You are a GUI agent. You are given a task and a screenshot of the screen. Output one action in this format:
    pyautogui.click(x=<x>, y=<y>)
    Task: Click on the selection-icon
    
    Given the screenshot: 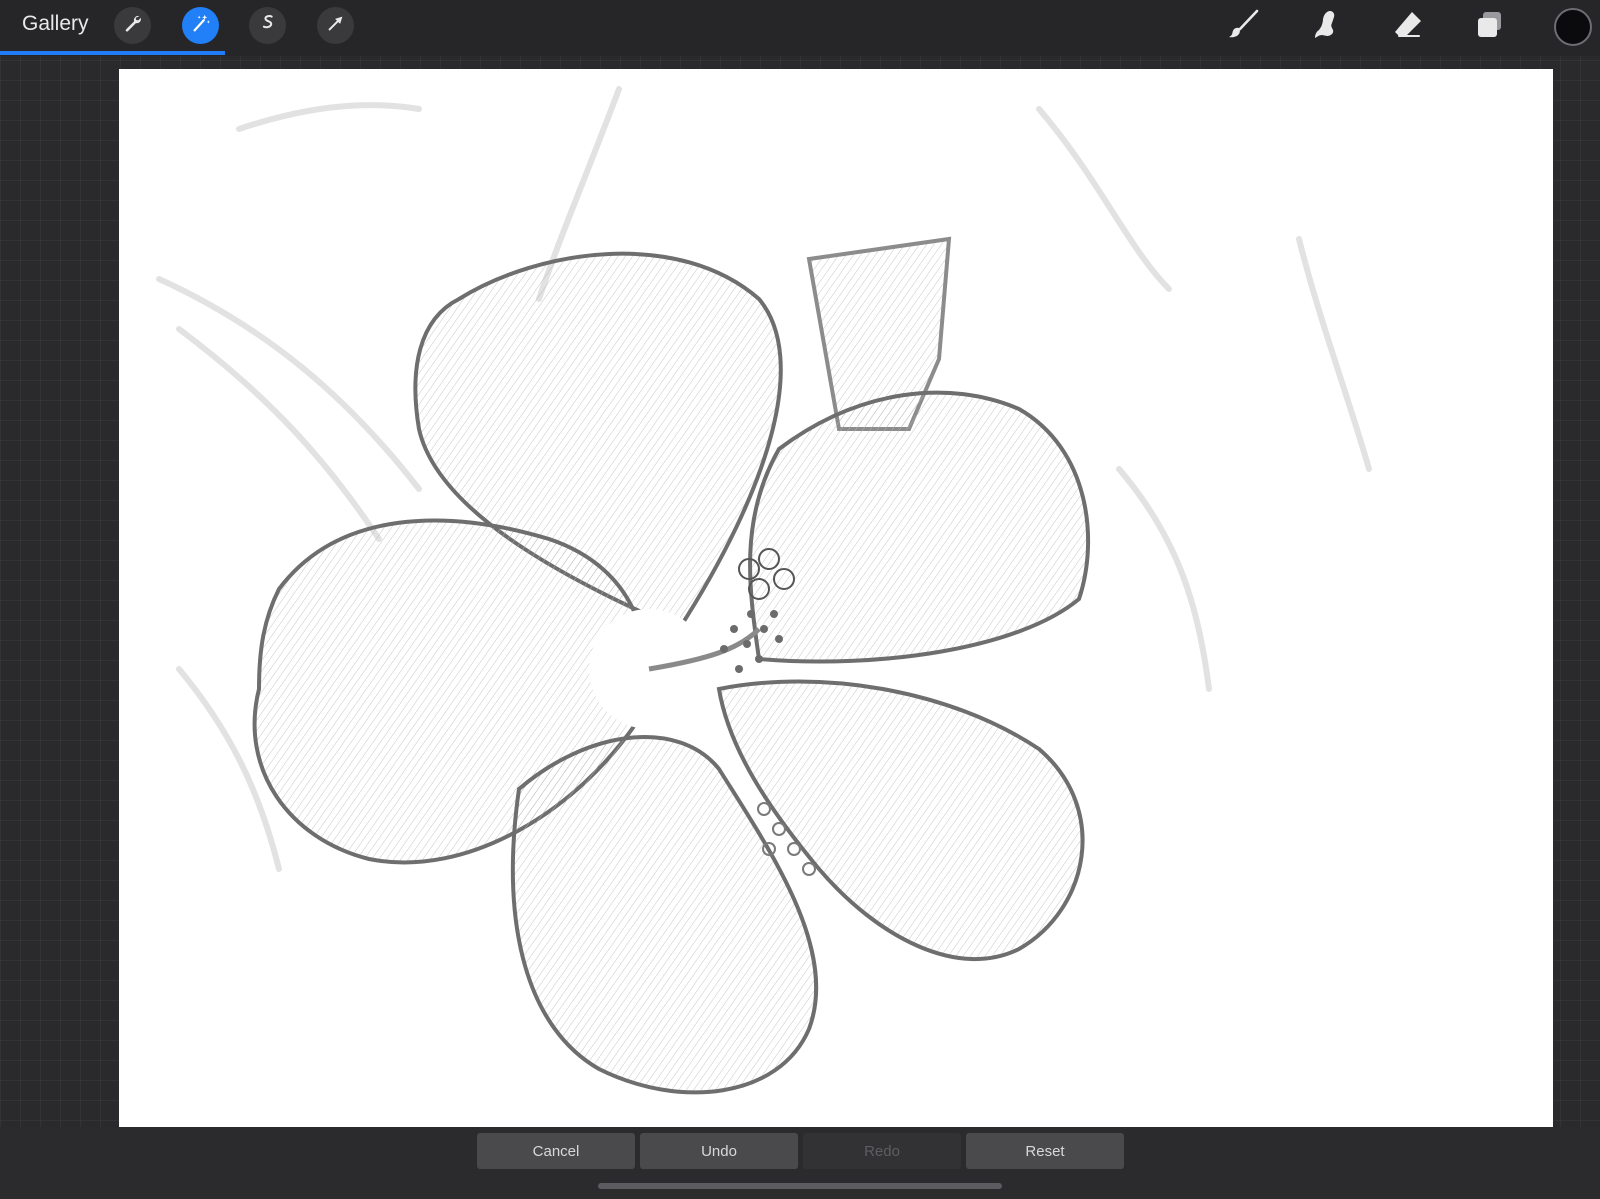 What is the action you would take?
    pyautogui.click(x=268, y=25)
    